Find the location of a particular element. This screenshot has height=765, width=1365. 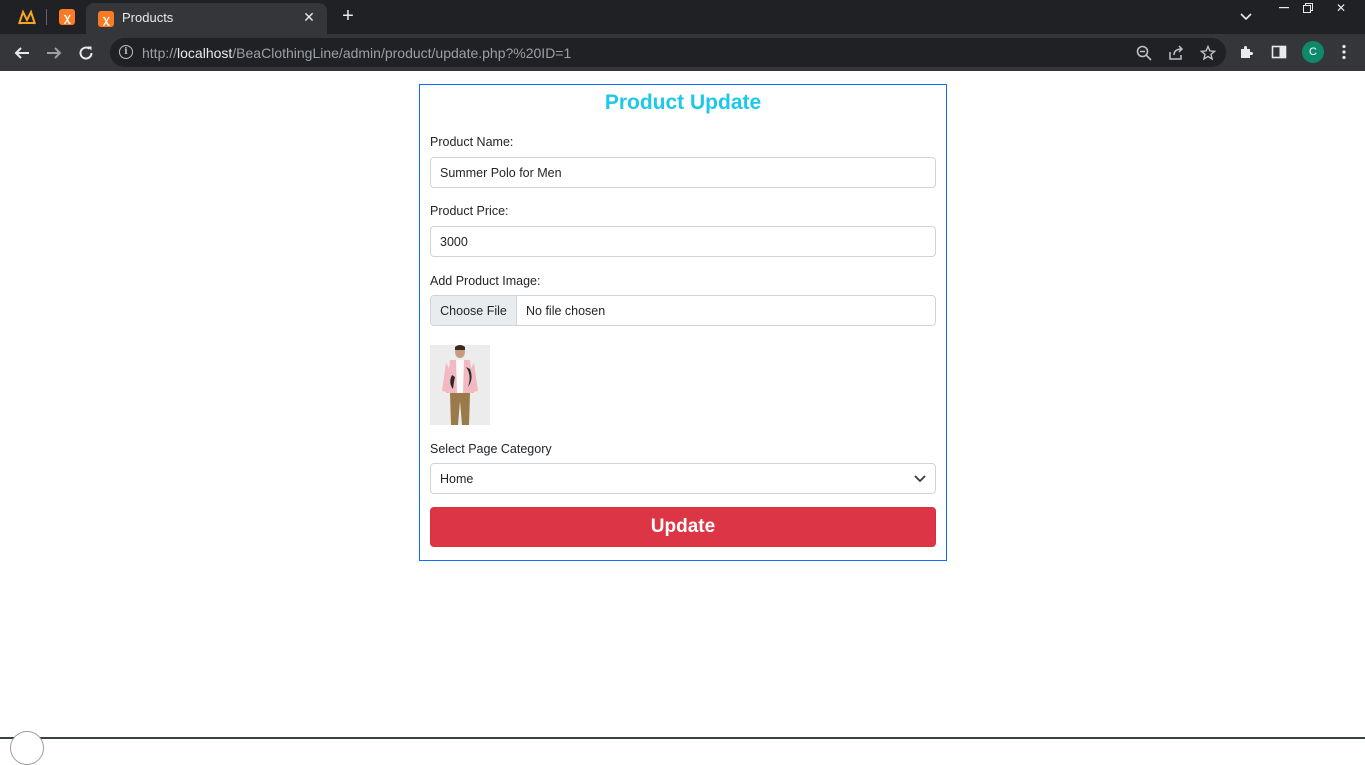

back-arrow-icon is located at coordinates (22, 53).